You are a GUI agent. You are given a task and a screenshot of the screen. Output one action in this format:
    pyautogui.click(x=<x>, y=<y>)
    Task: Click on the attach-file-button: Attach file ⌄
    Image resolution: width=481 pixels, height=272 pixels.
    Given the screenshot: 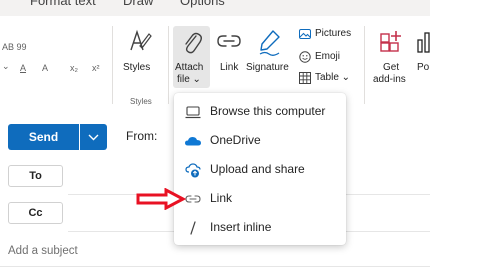 What is the action you would take?
    pyautogui.click(x=191, y=57)
    